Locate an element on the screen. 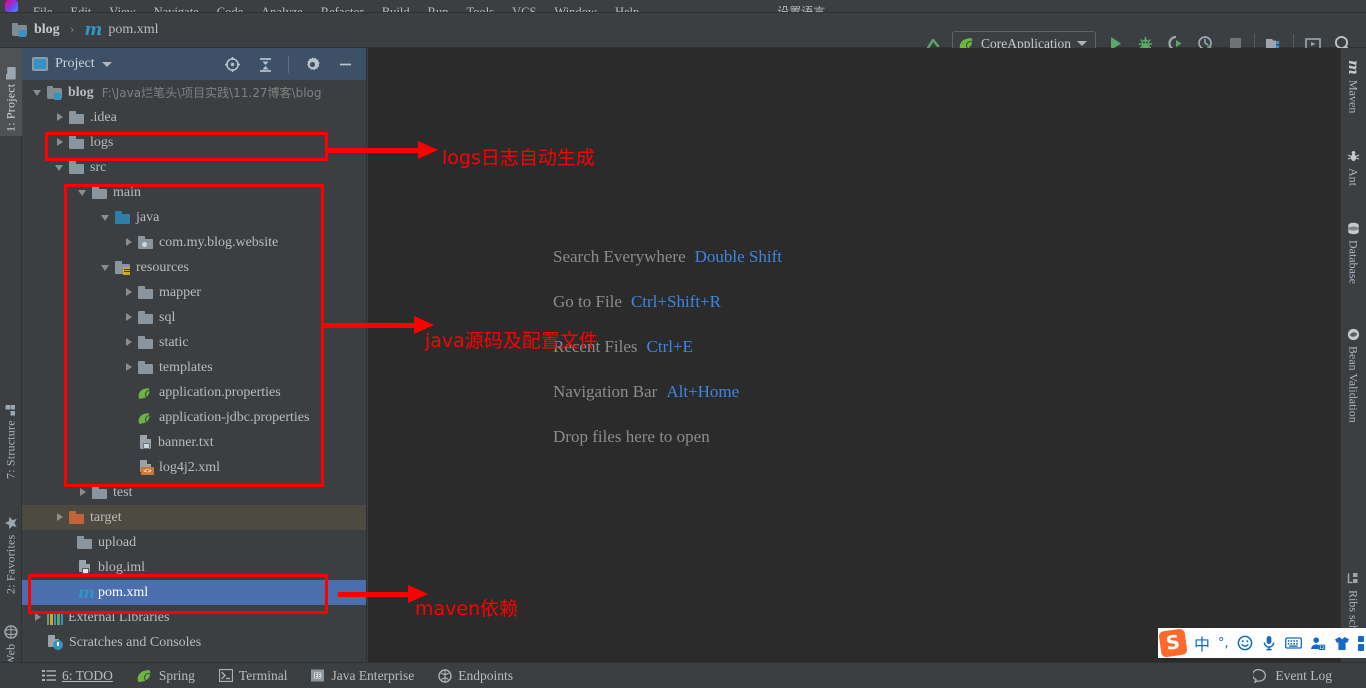 The image size is (1366, 688). status-item-java-enterprise: EE Java Enterprise is located at coordinates (362, 676).